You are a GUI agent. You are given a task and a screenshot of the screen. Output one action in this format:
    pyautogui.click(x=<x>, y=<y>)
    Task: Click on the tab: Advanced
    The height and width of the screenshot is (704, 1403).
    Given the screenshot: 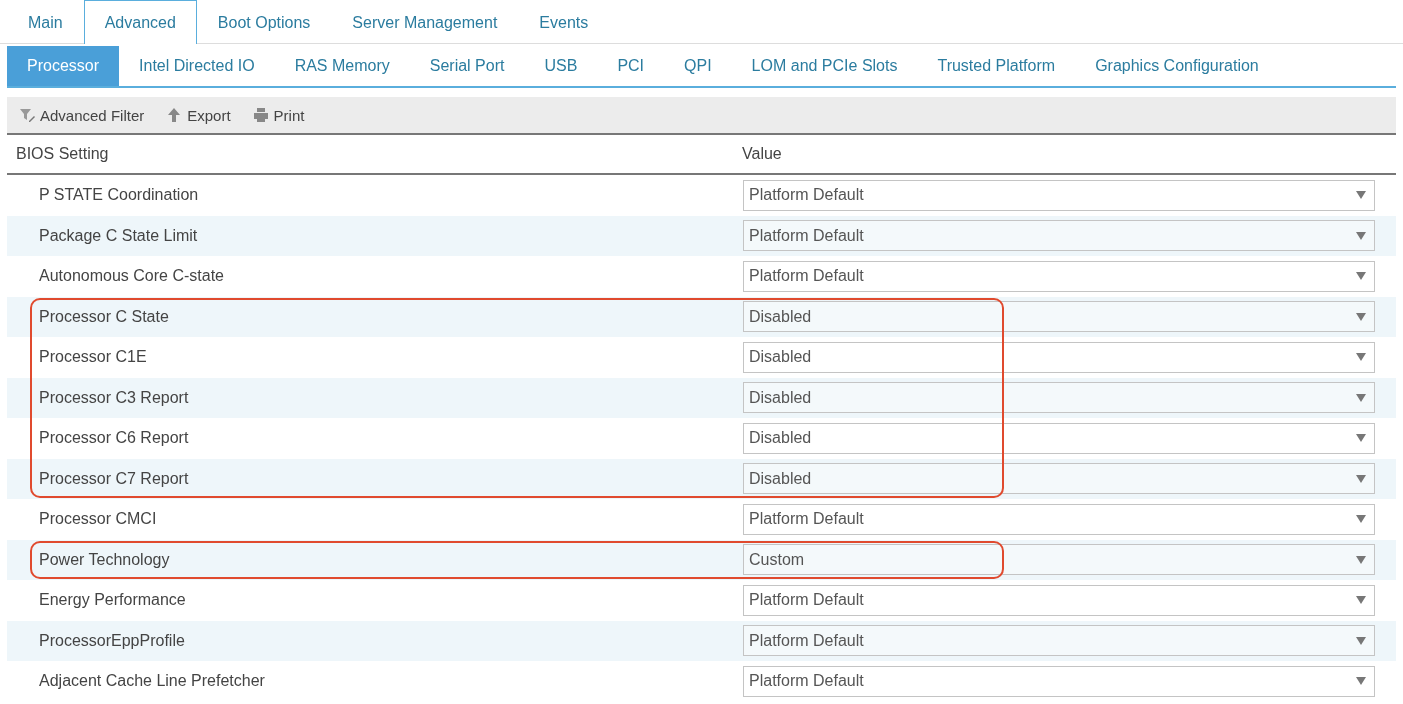 What is the action you would take?
    pyautogui.click(x=140, y=22)
    